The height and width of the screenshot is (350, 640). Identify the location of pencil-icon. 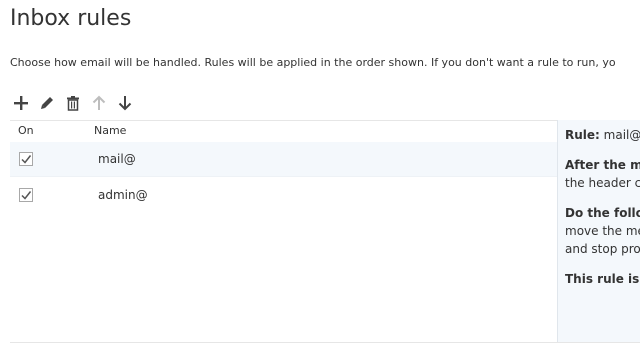
(47, 103).